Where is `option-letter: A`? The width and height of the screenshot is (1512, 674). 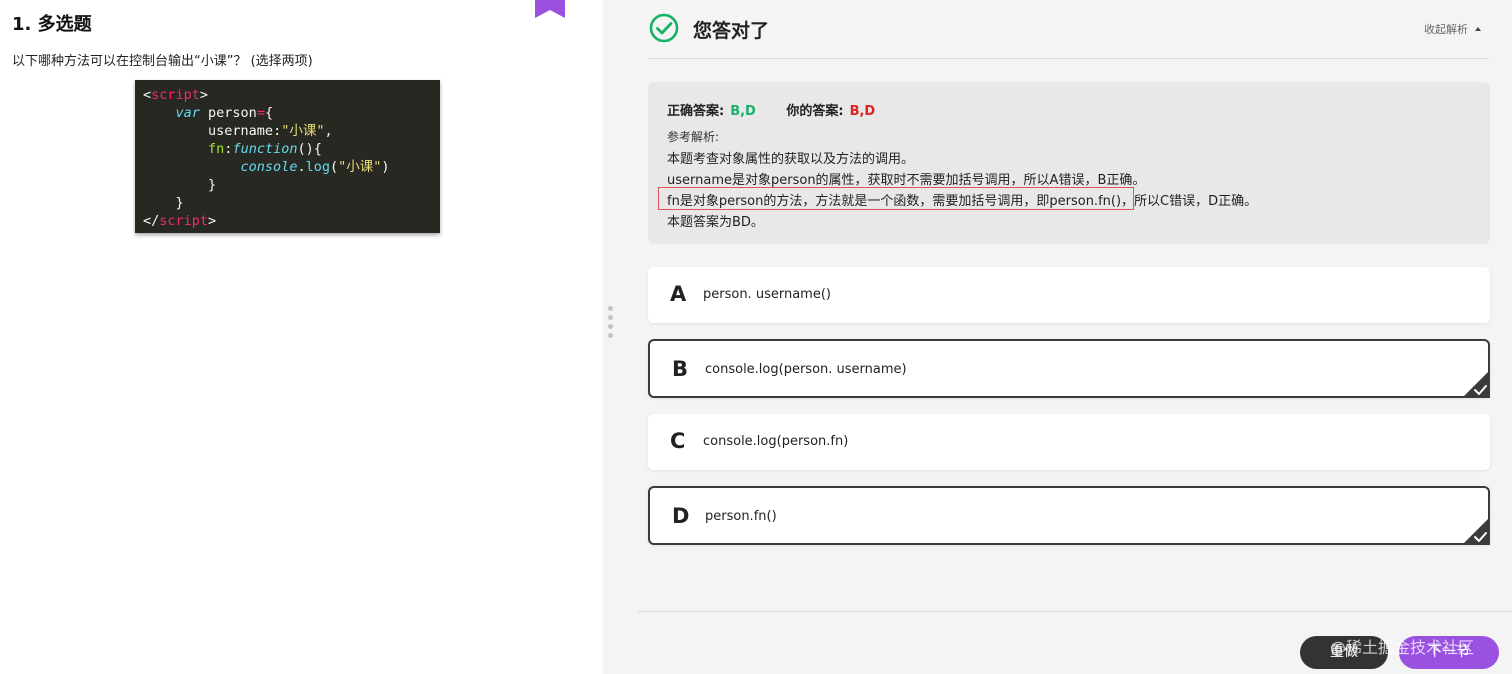
option-letter: A is located at coordinates (678, 294).